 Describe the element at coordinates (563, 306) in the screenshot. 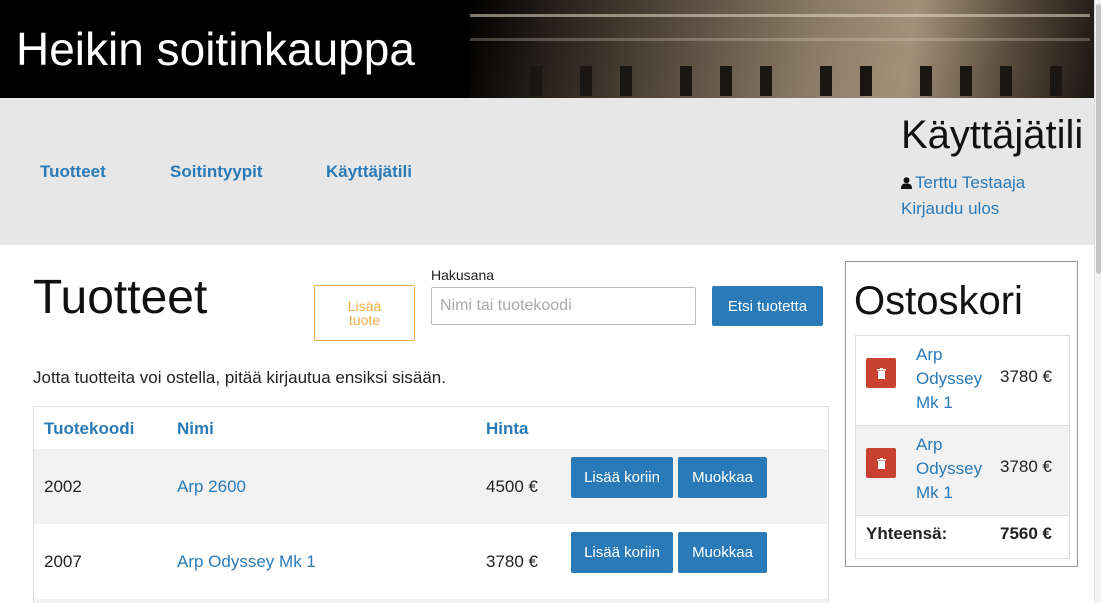

I see `search-input` at that location.